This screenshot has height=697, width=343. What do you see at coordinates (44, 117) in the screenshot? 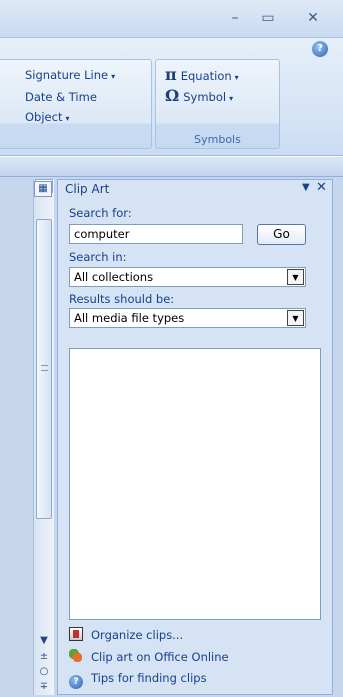
I see `object-label: Object` at bounding box center [44, 117].